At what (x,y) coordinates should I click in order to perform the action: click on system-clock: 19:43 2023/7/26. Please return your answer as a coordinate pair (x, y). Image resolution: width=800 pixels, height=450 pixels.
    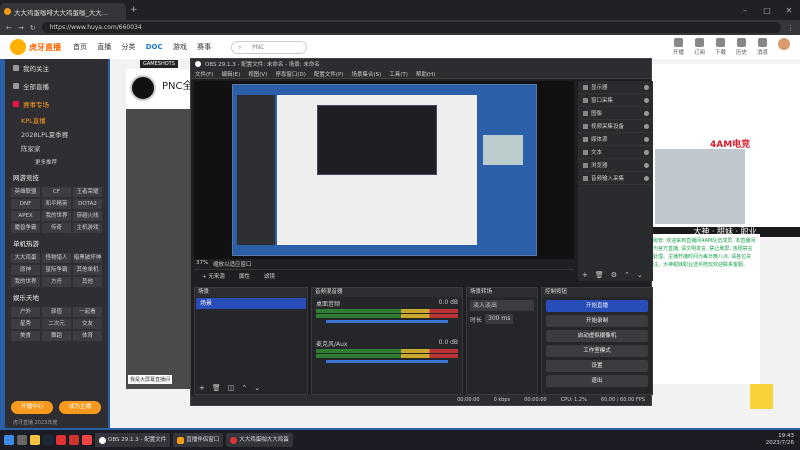
    Looking at the image, I should click on (780, 440).